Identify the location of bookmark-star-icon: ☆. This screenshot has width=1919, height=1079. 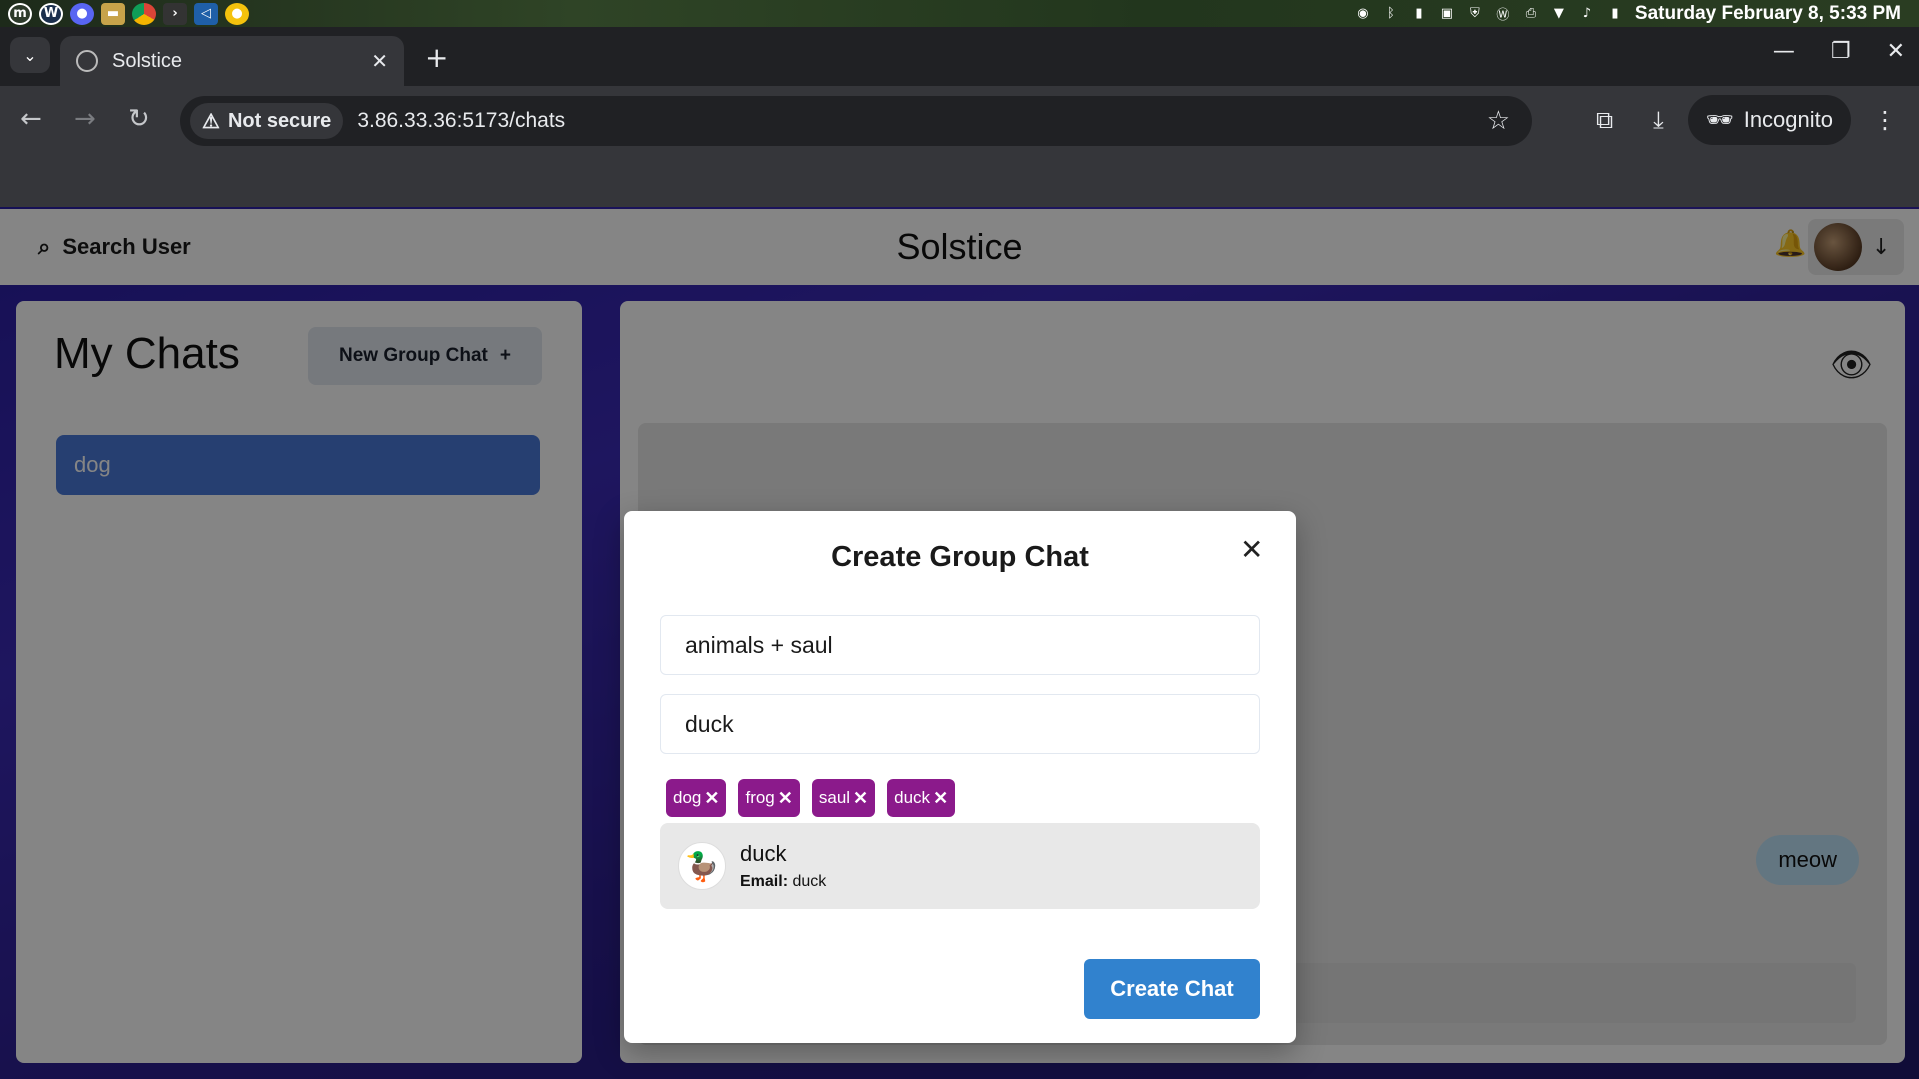
(1498, 121).